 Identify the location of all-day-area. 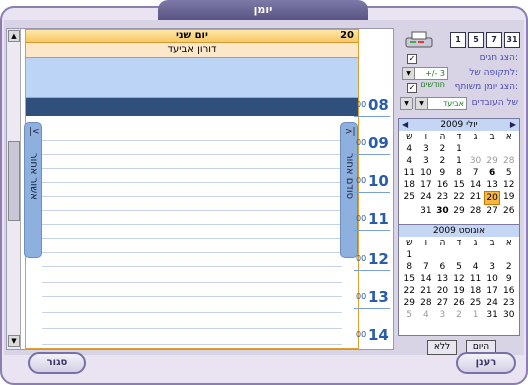
(192, 78).